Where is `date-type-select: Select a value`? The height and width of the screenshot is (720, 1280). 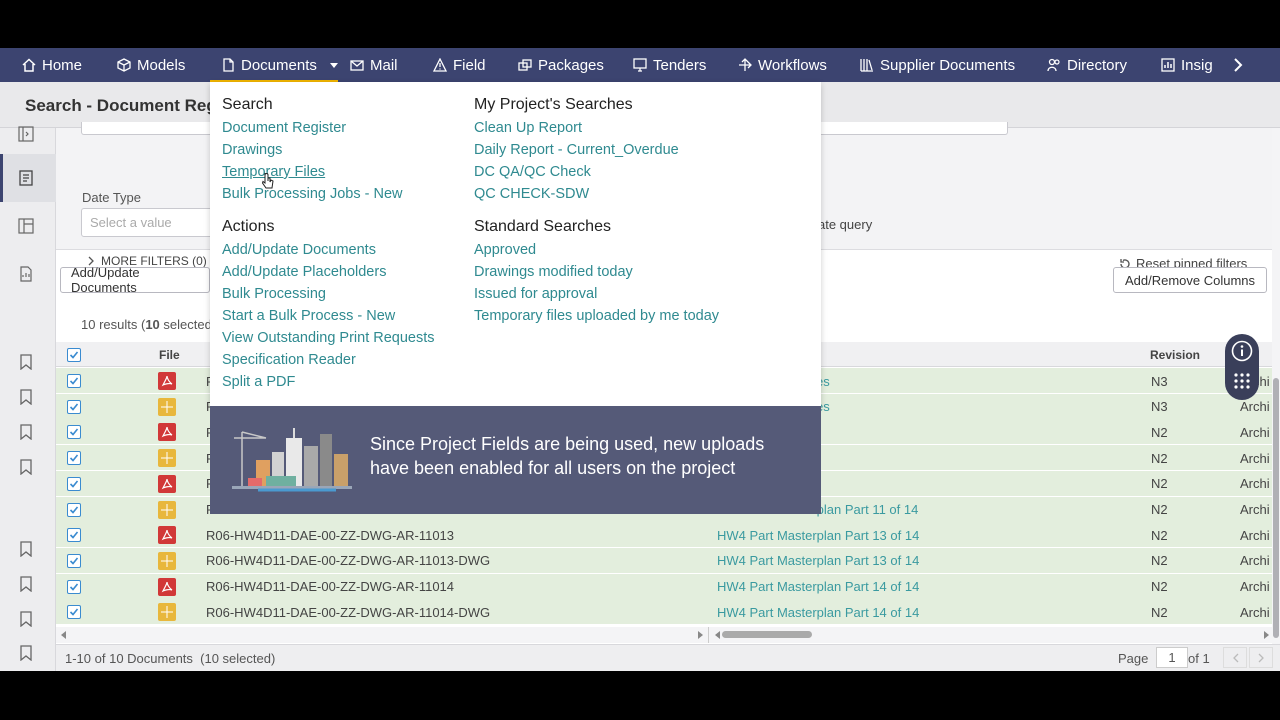 date-type-select: Select a value is located at coordinates (151, 222).